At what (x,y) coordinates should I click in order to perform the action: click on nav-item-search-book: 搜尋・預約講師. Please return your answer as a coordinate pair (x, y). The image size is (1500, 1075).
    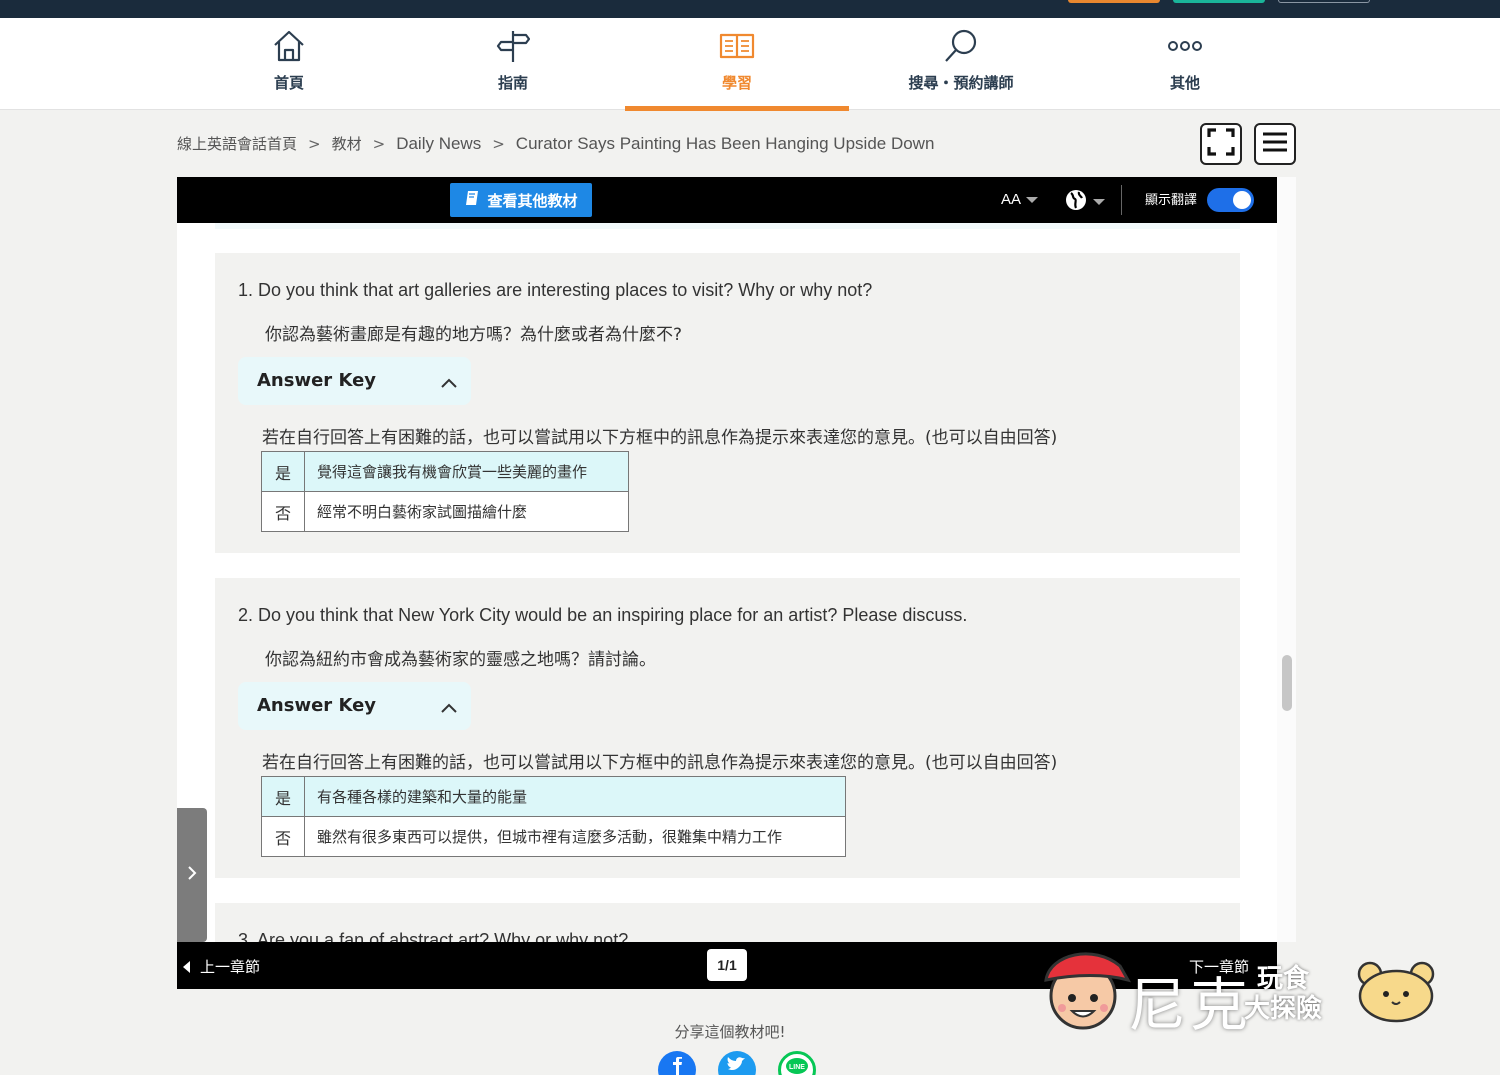
    Looking at the image, I should click on (961, 64).